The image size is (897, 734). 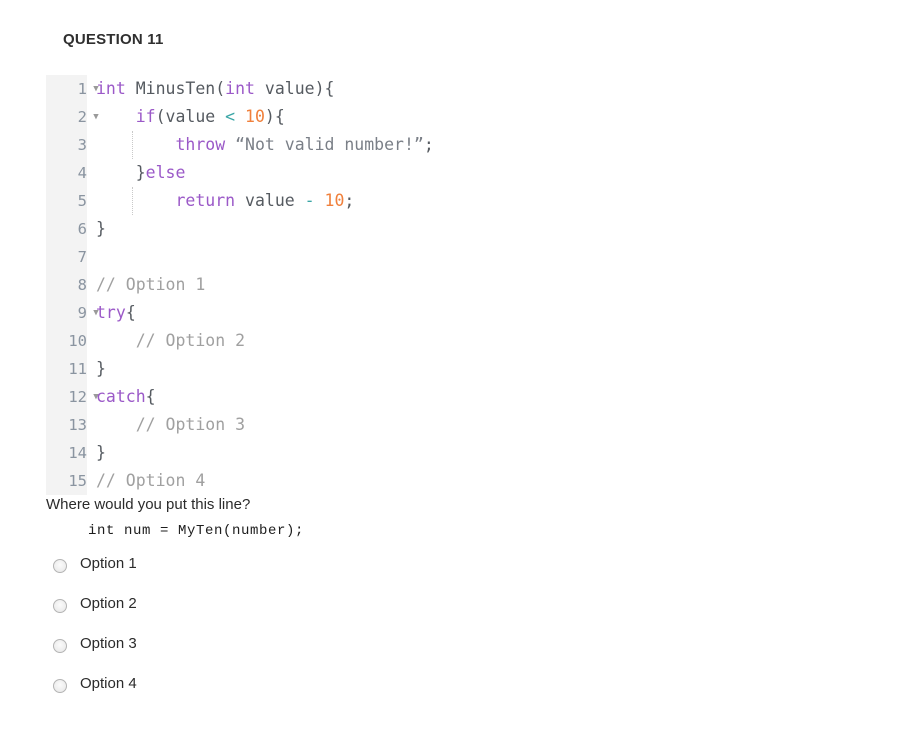 I want to click on code-line: 14}, so click(x=426, y=453).